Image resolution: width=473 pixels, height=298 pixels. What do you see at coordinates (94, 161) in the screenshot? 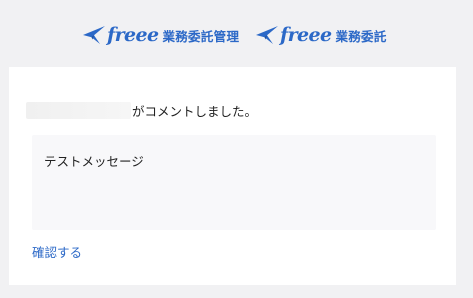
I see `comment-message-text: テストメッセージ` at bounding box center [94, 161].